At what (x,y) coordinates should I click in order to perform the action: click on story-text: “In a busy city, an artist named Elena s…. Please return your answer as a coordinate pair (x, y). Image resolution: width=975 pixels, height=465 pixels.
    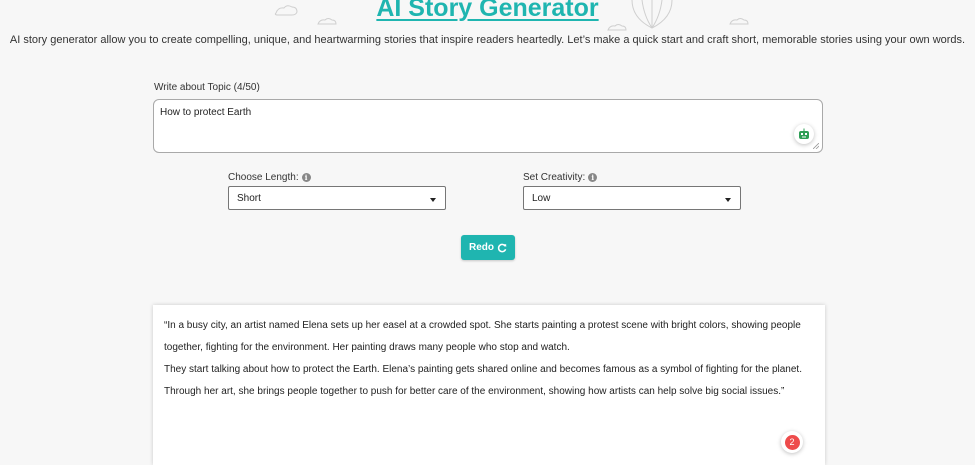
    Looking at the image, I should click on (490, 359).